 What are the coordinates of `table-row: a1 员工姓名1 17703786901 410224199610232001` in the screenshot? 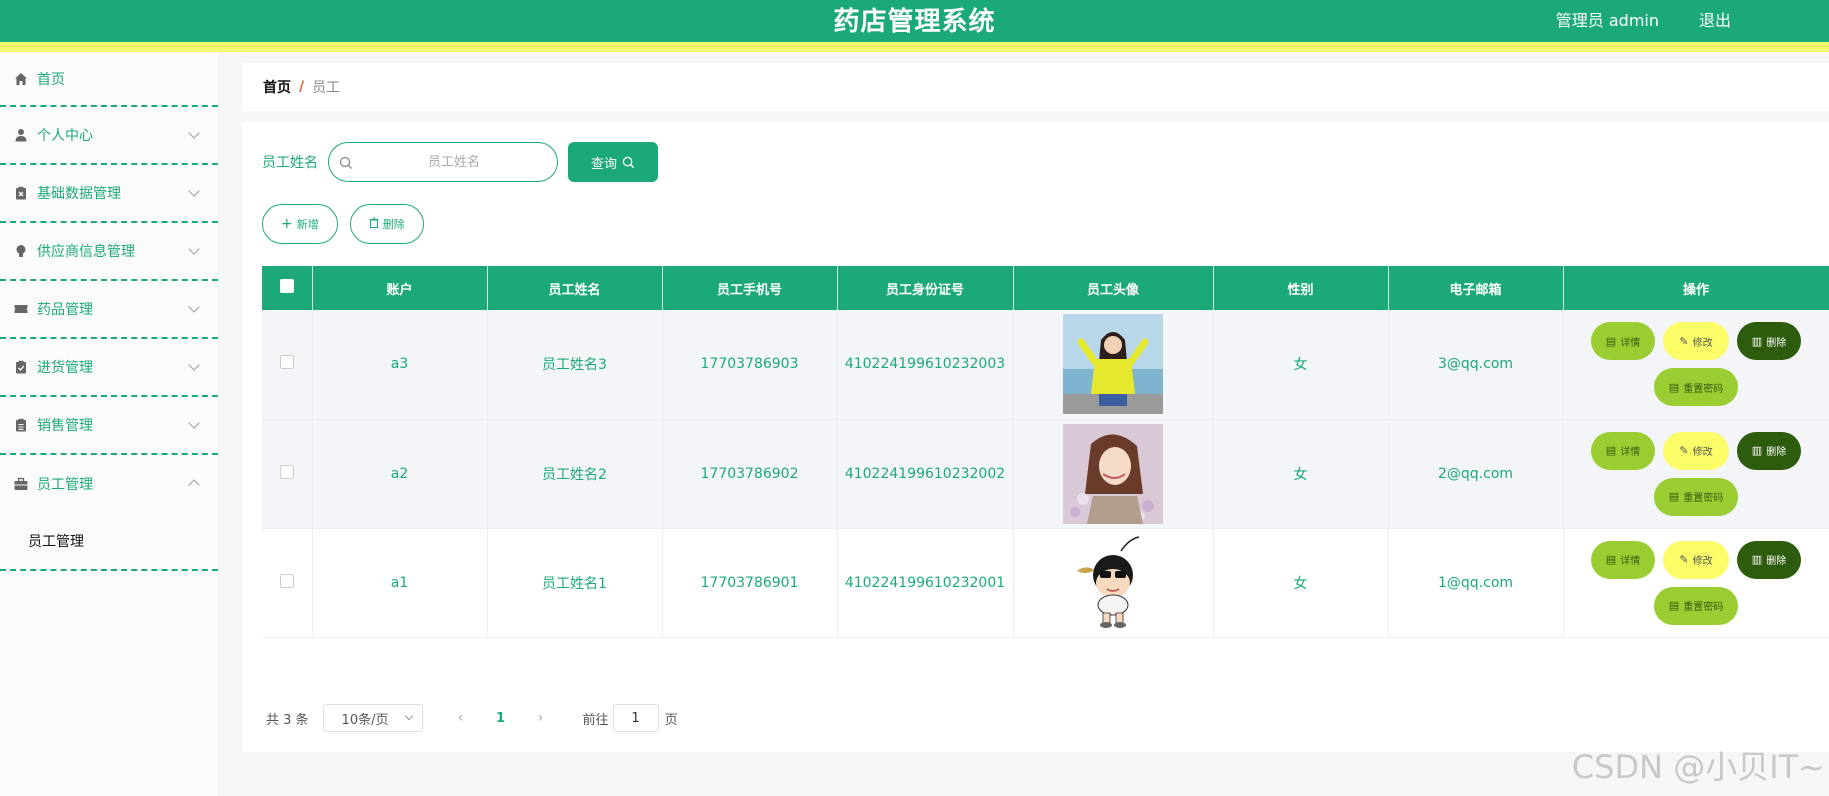 It's located at (1045, 583).